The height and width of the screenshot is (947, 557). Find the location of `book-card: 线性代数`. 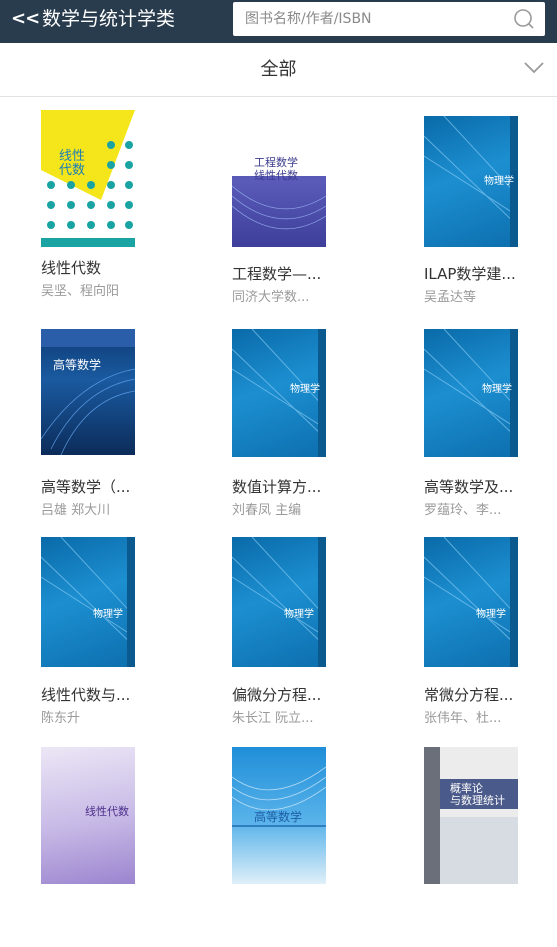

book-card: 线性代数 is located at coordinates (116, 847).